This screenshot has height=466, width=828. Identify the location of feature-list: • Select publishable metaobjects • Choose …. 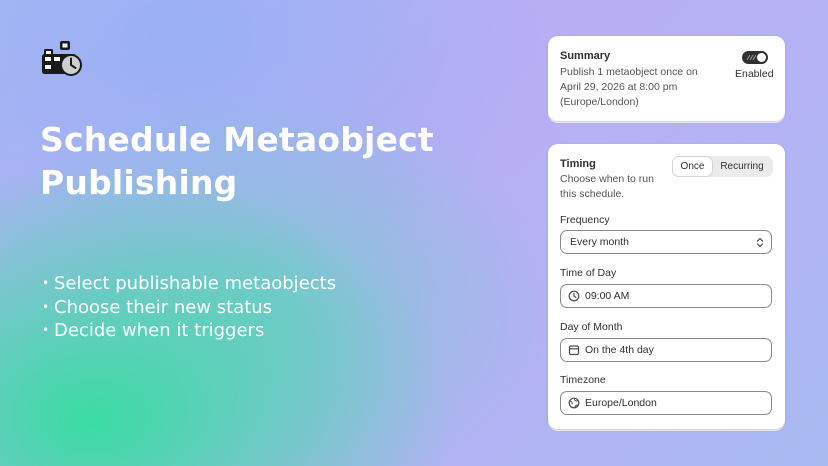
(189, 307).